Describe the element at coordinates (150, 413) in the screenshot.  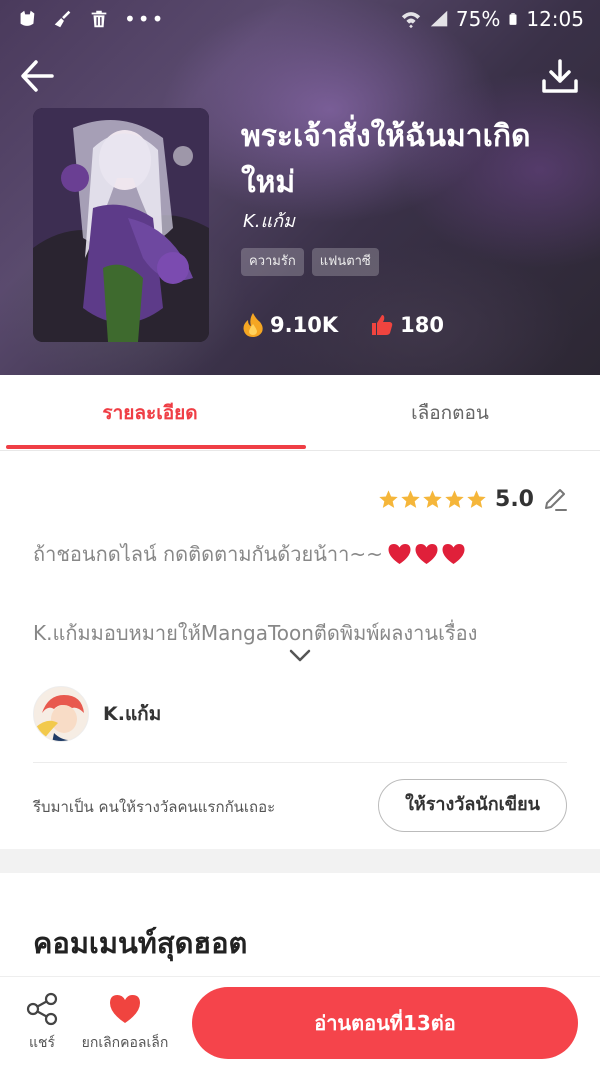
I see `tab-detail: รายละเอียด` at that location.